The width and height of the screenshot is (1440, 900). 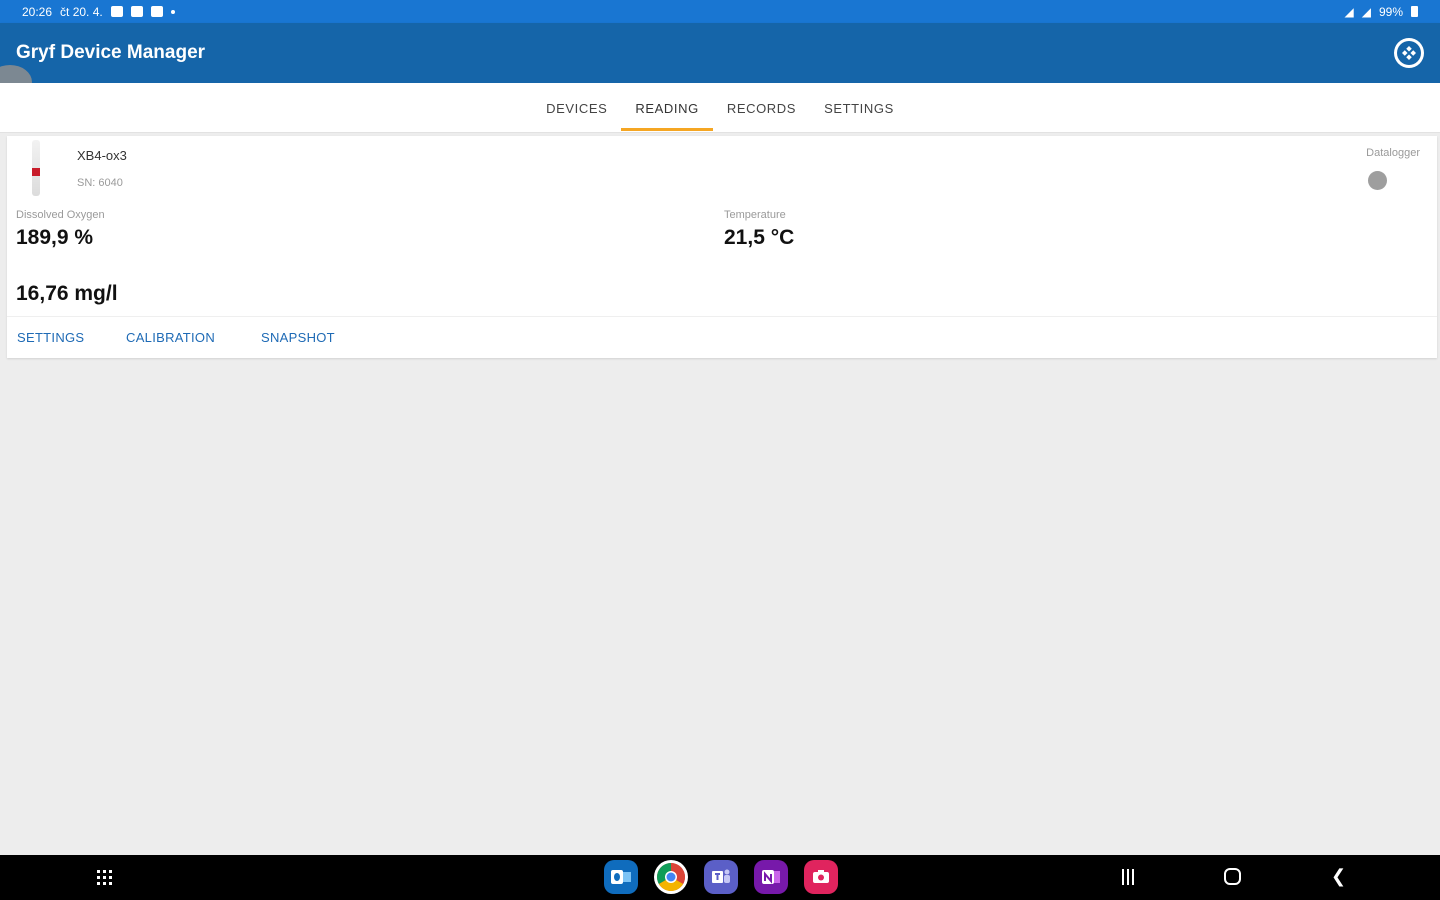 I want to click on card-divider, so click(x=722, y=316).